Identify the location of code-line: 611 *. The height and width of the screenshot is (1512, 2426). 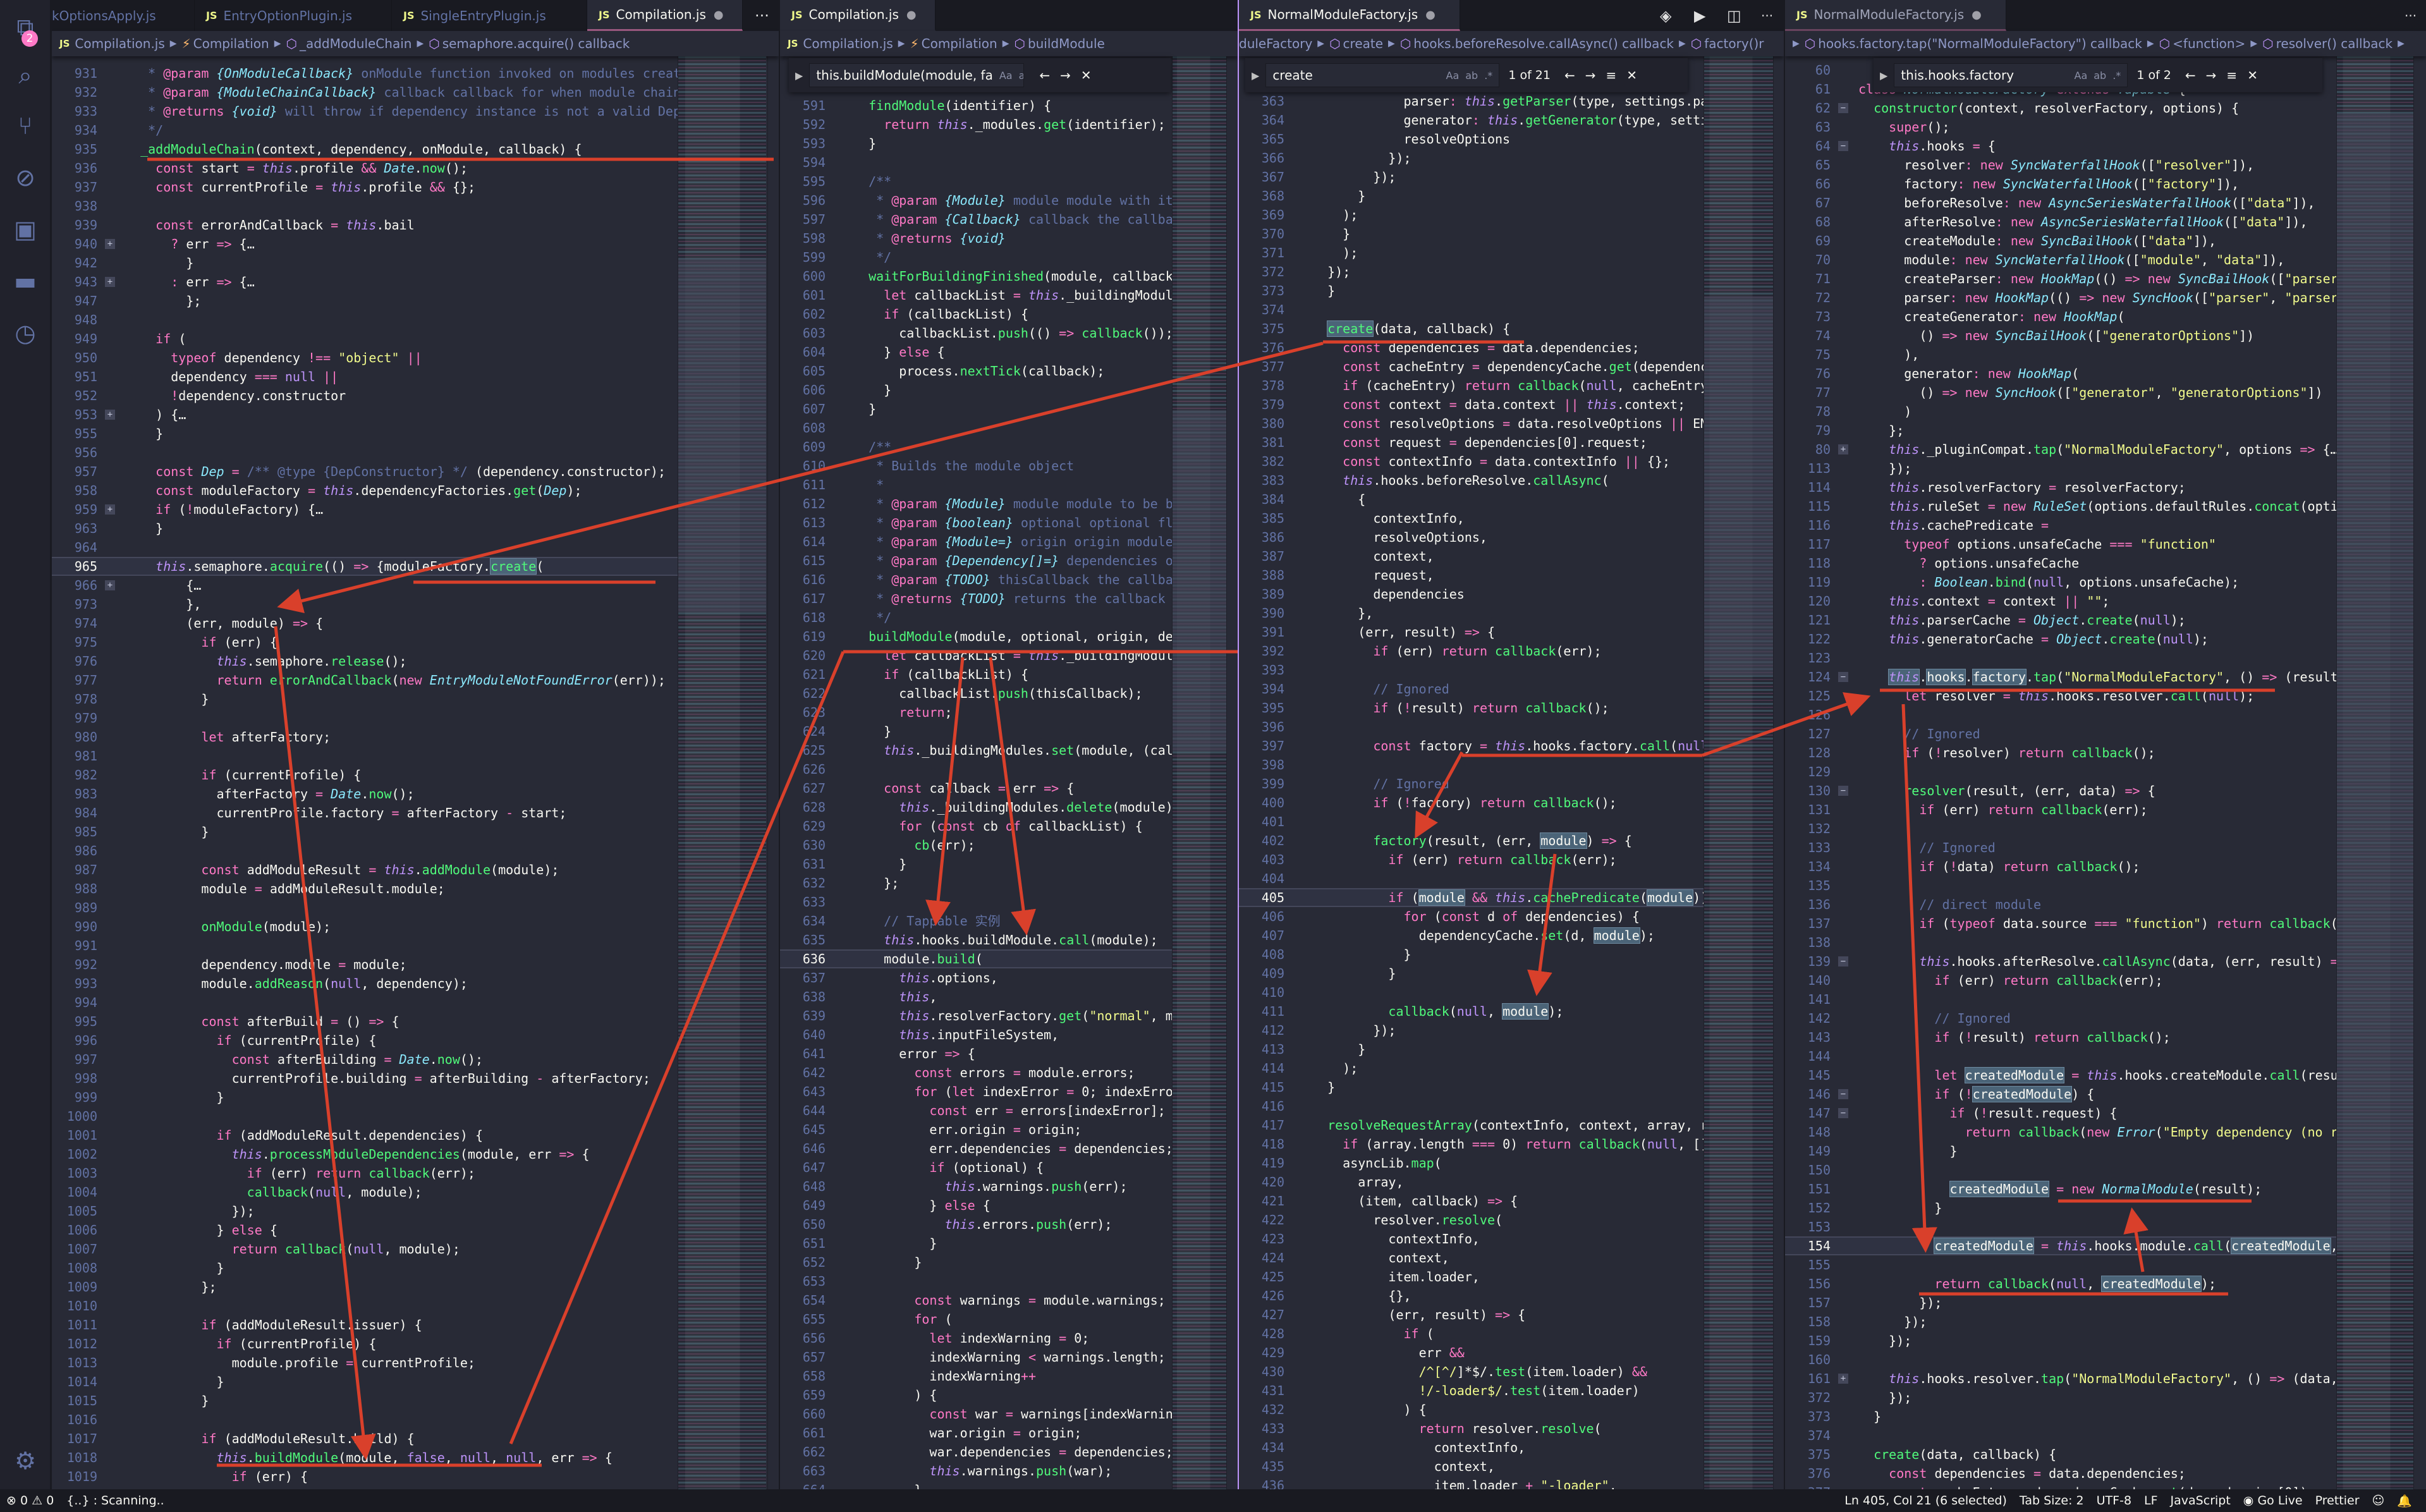
(976, 484).